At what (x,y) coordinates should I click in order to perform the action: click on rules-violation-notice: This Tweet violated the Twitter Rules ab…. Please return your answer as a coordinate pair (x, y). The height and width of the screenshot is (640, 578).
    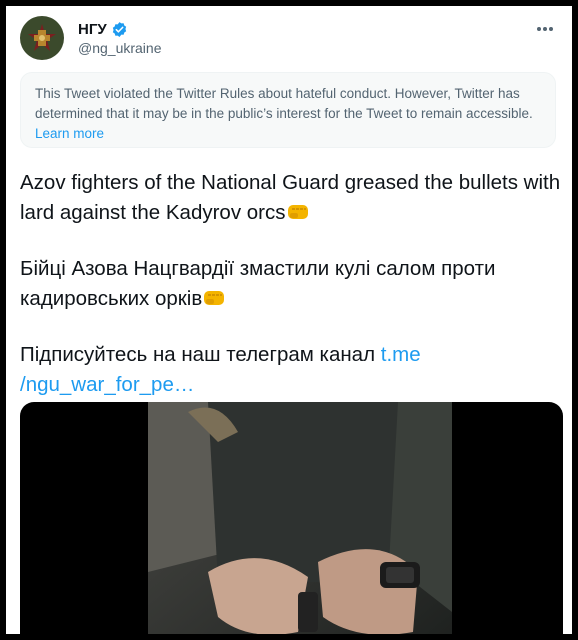
    Looking at the image, I should click on (288, 110).